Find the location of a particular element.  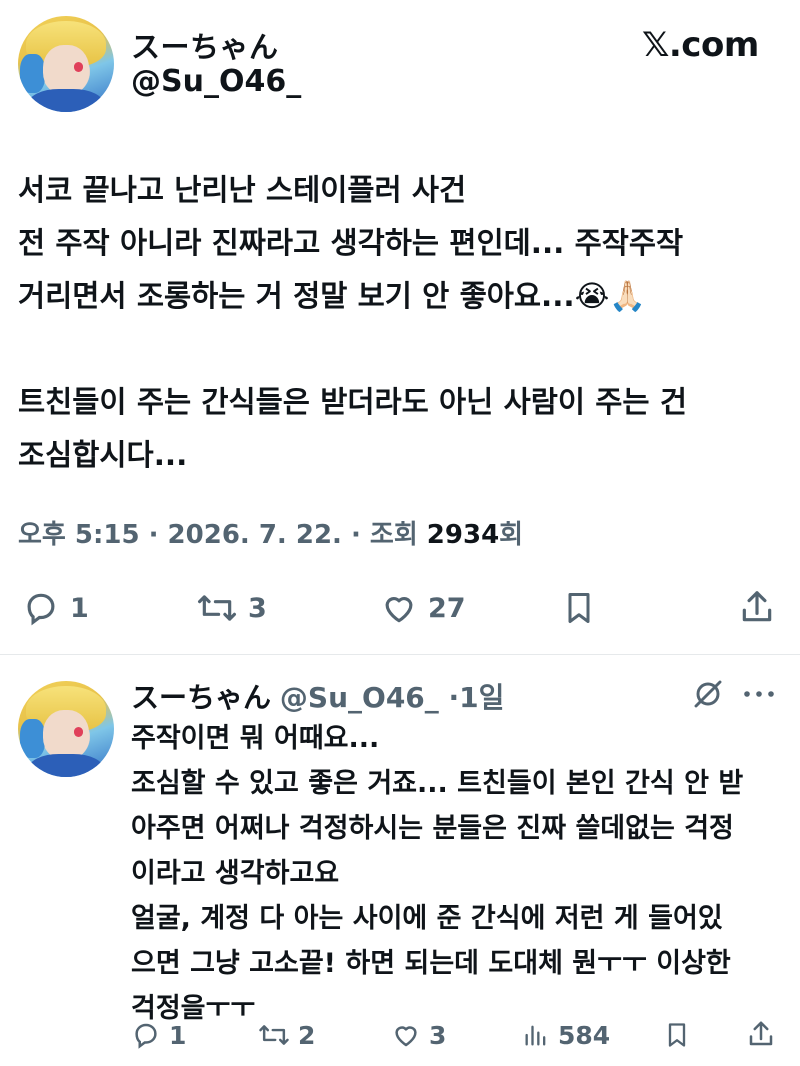

divider is located at coordinates (400, 654).